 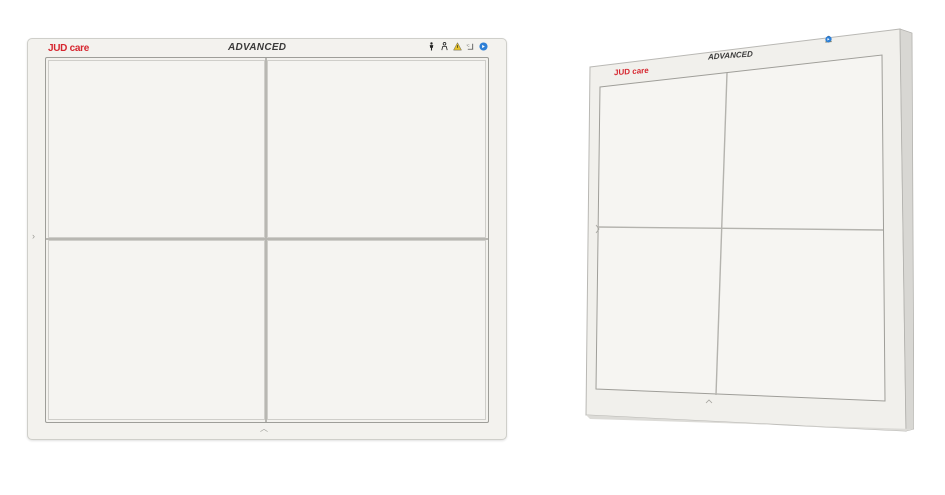 What do you see at coordinates (257, 47) in the screenshot?
I see `model-label: ADVANCED` at bounding box center [257, 47].